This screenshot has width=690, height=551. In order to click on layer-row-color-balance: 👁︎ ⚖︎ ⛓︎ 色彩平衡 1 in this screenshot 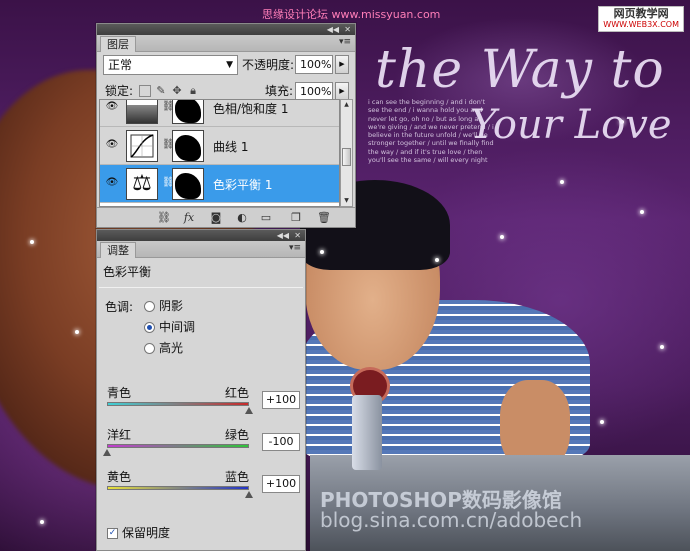, I will do `click(219, 184)`.